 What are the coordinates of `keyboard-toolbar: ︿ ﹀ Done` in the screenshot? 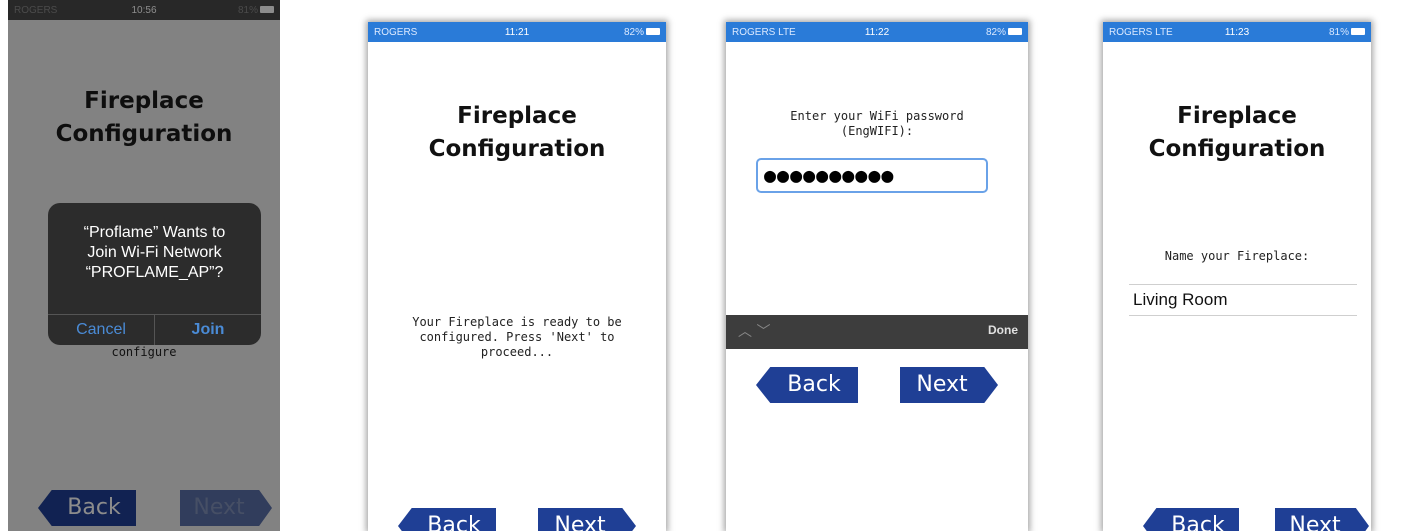 It's located at (877, 332).